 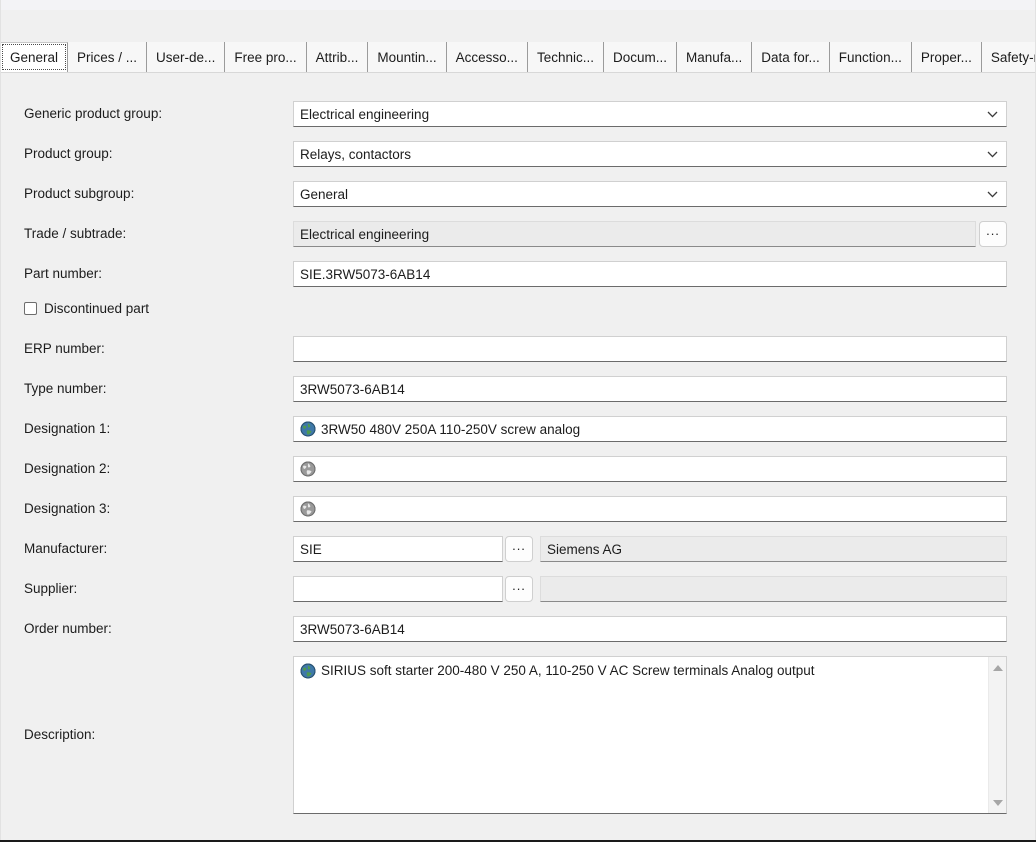 What do you see at coordinates (67, 428) in the screenshot?
I see `label-designation-1: Designation 1:` at bounding box center [67, 428].